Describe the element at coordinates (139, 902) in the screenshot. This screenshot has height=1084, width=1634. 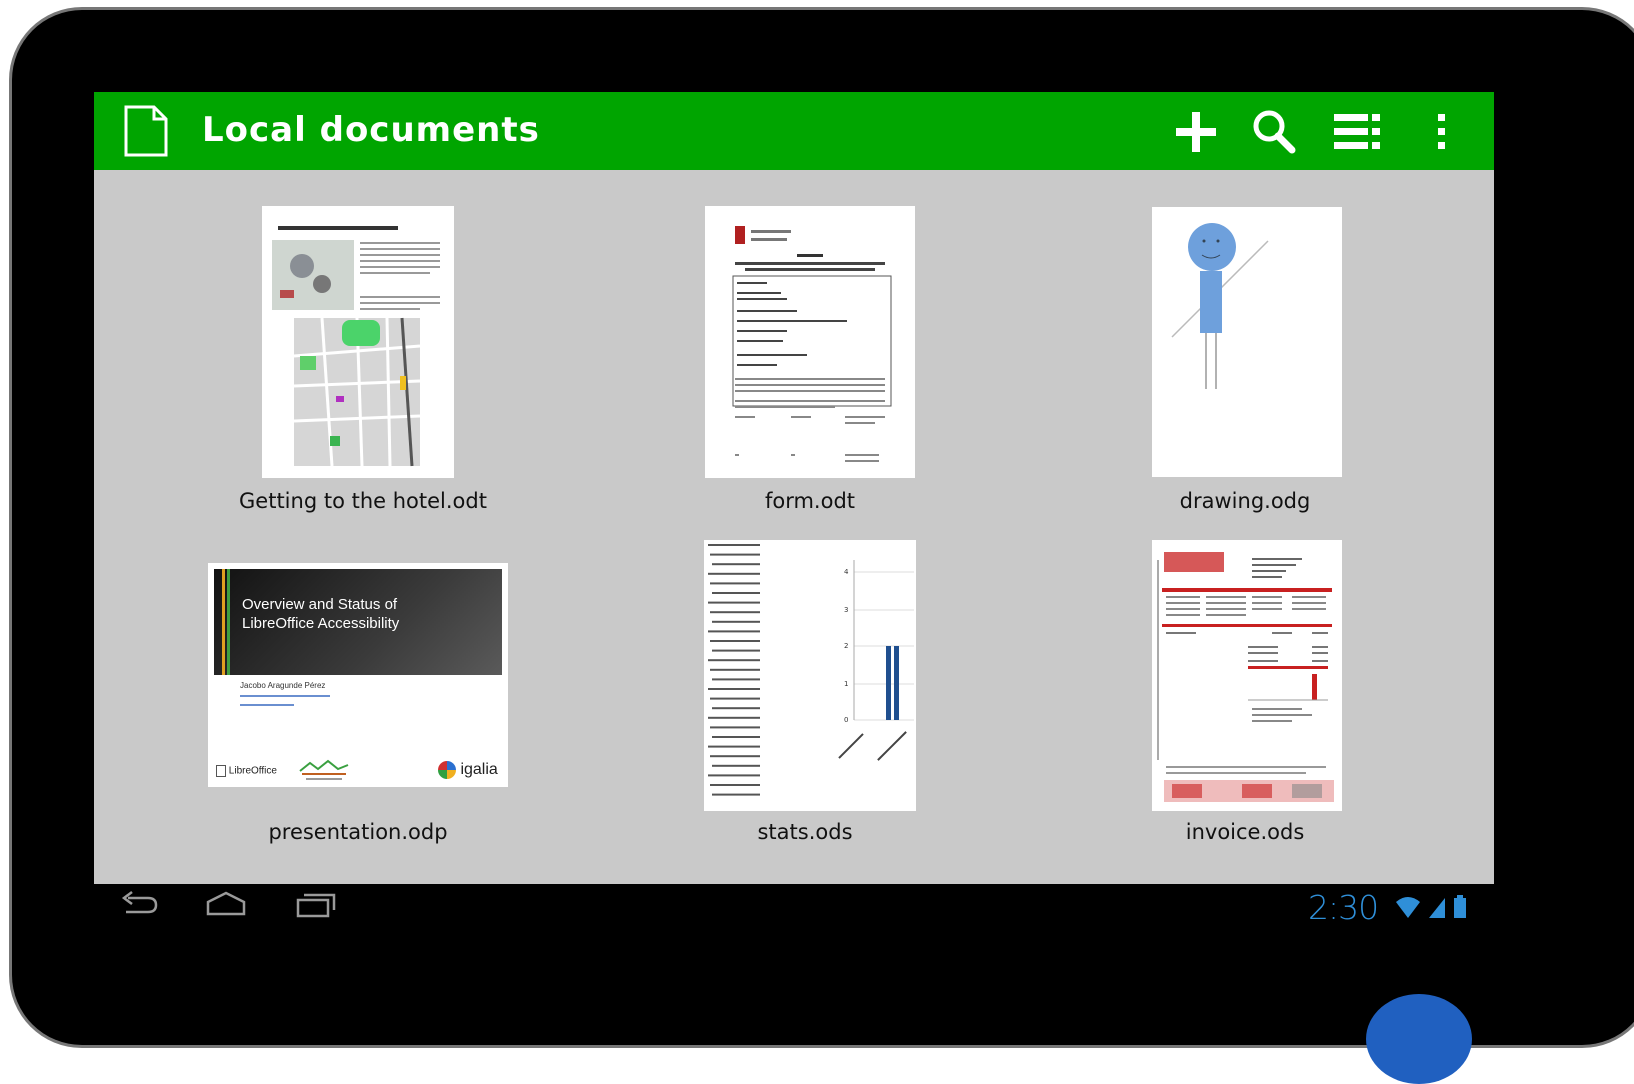
I see `back-icon` at that location.